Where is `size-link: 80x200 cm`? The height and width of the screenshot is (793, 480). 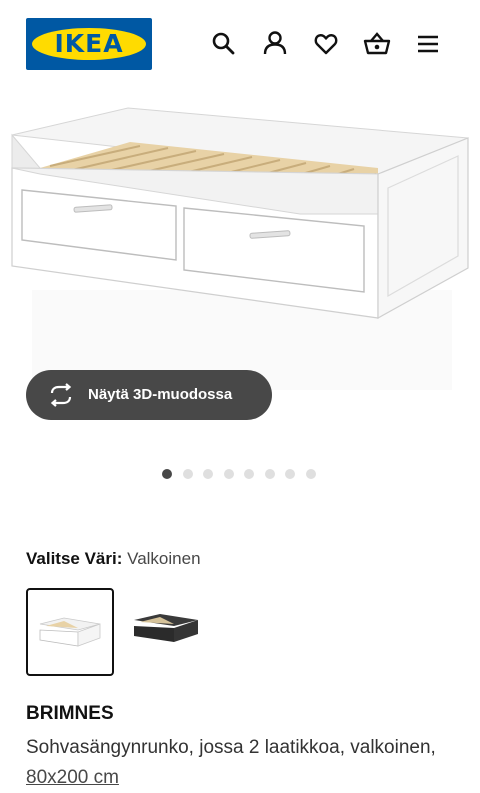
size-link: 80x200 cm is located at coordinates (72, 777).